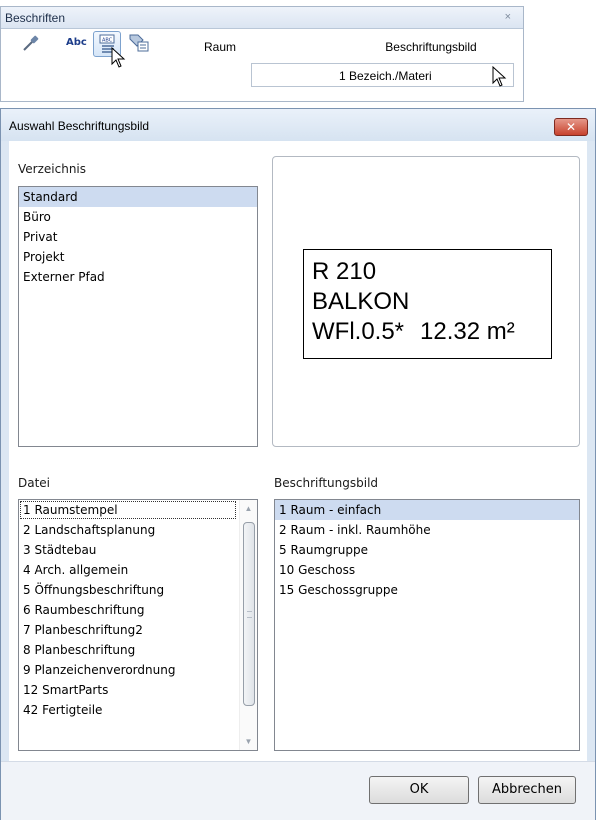  I want to click on list-item: 15 Geschossgruppe, so click(427, 590).